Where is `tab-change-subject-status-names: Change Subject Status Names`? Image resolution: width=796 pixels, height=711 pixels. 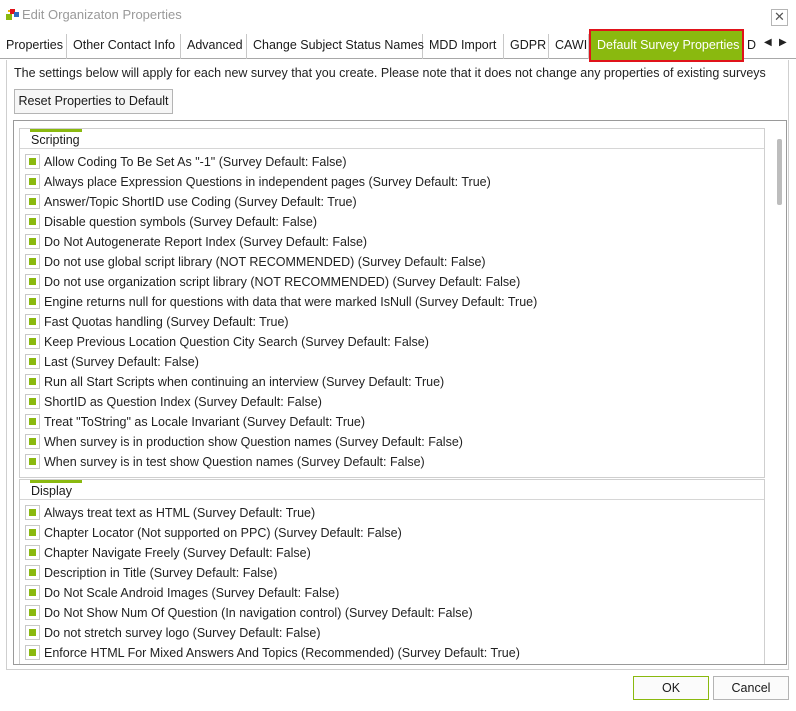 tab-change-subject-status-names: Change Subject Status Names is located at coordinates (335, 46).